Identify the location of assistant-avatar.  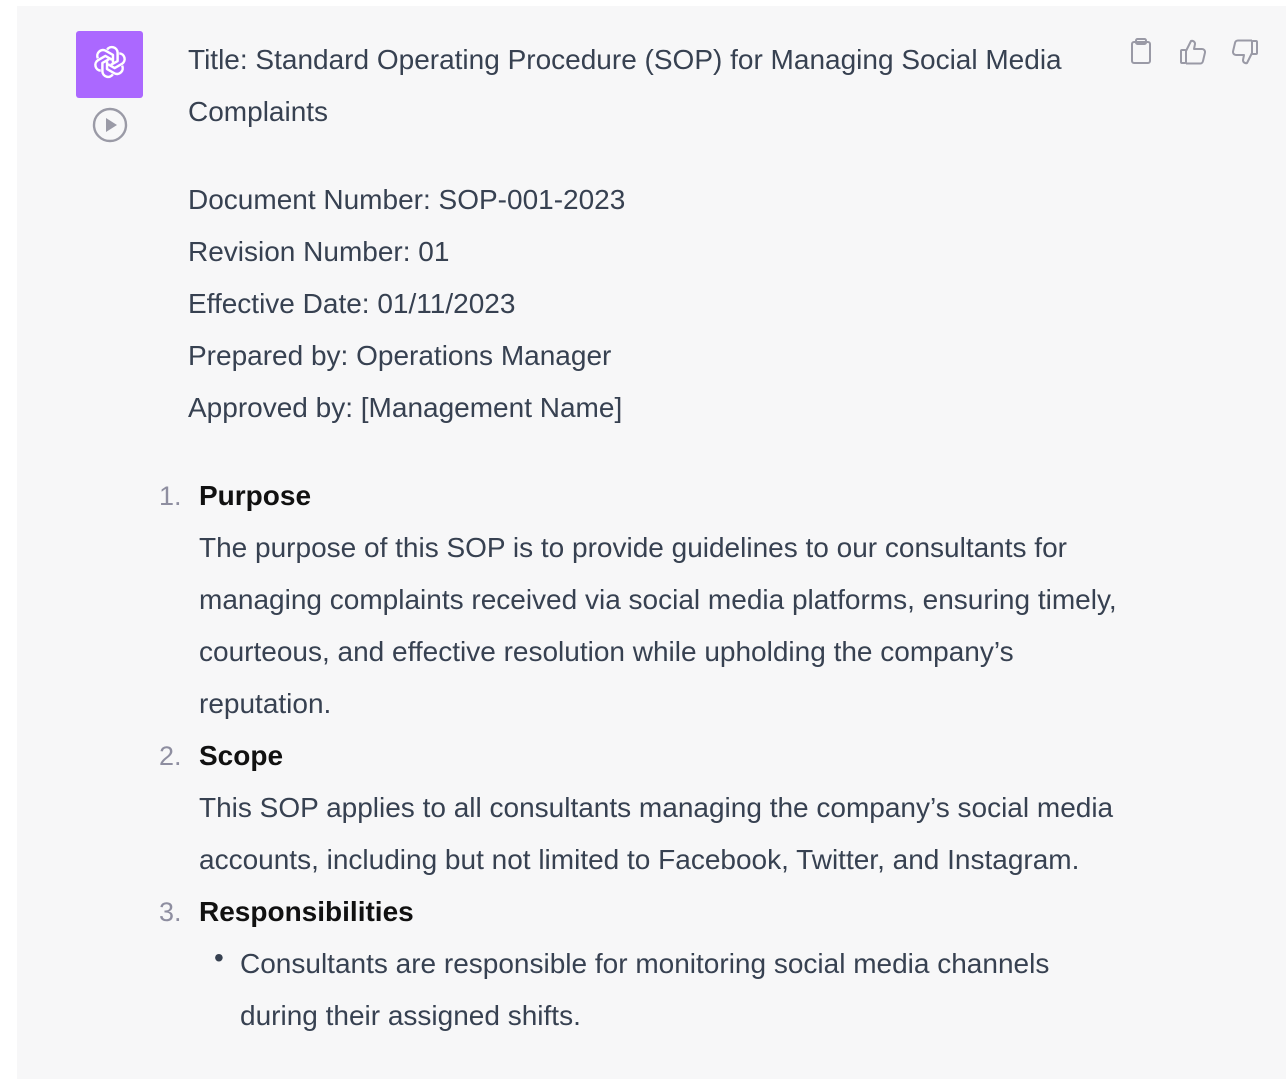
(109, 64).